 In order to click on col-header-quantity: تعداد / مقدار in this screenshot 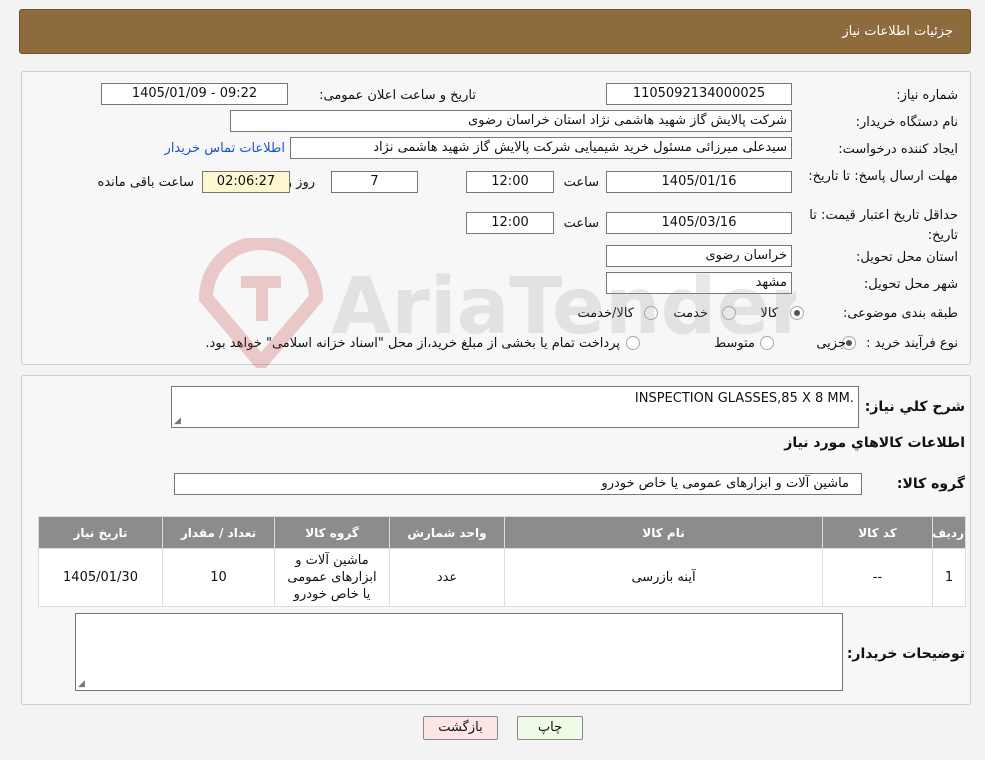, I will do `click(218, 532)`.